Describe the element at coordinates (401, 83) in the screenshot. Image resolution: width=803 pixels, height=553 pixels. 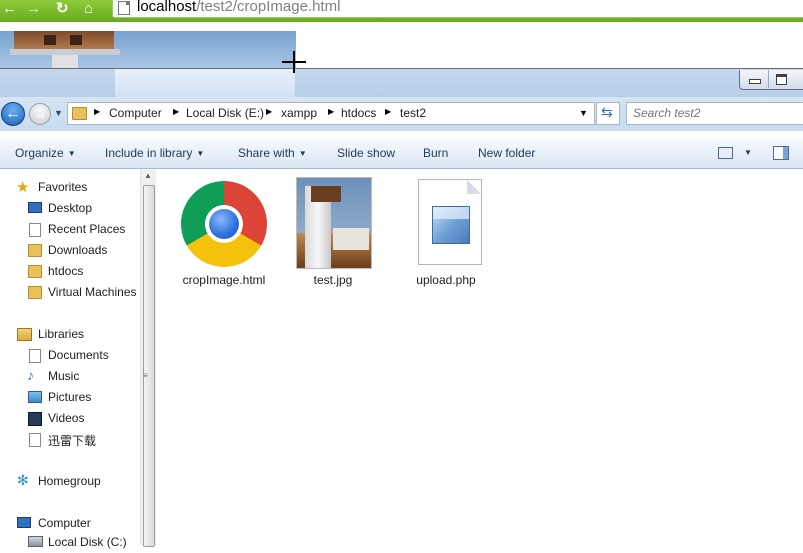
I see `window-titlebar` at that location.